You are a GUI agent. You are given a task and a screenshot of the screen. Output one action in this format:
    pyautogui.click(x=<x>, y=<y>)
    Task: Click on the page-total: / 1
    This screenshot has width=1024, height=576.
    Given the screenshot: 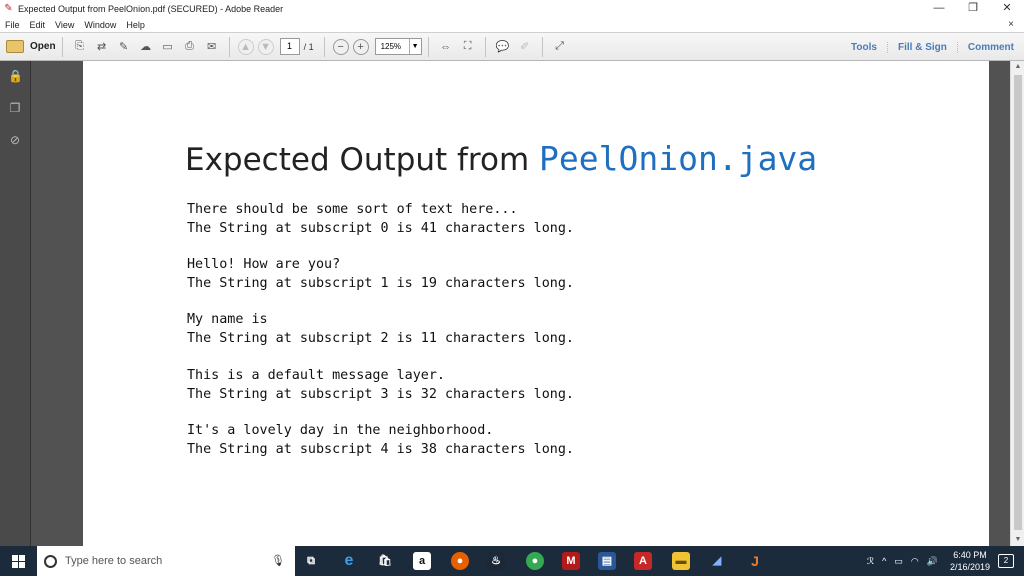 What is the action you would take?
    pyautogui.click(x=308, y=46)
    